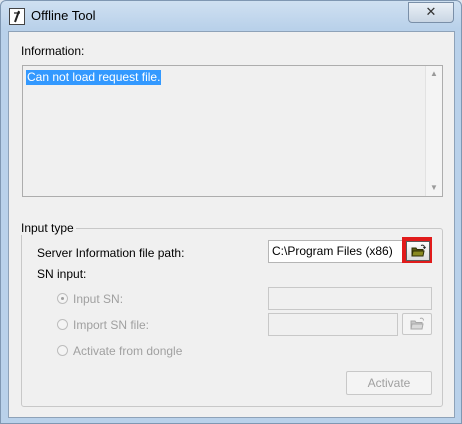 Image resolution: width=462 pixels, height=424 pixels. What do you see at coordinates (128, 351) in the screenshot?
I see `activate-from-dongle-label: Activate from dongle` at bounding box center [128, 351].